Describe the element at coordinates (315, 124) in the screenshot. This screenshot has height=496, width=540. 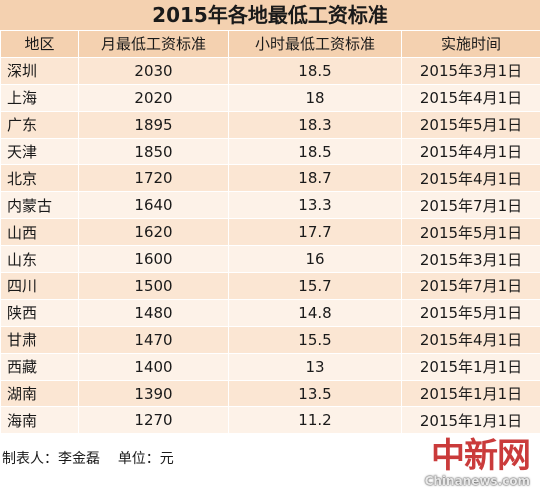
I see `cell-hourly-wage: 18.3` at that location.